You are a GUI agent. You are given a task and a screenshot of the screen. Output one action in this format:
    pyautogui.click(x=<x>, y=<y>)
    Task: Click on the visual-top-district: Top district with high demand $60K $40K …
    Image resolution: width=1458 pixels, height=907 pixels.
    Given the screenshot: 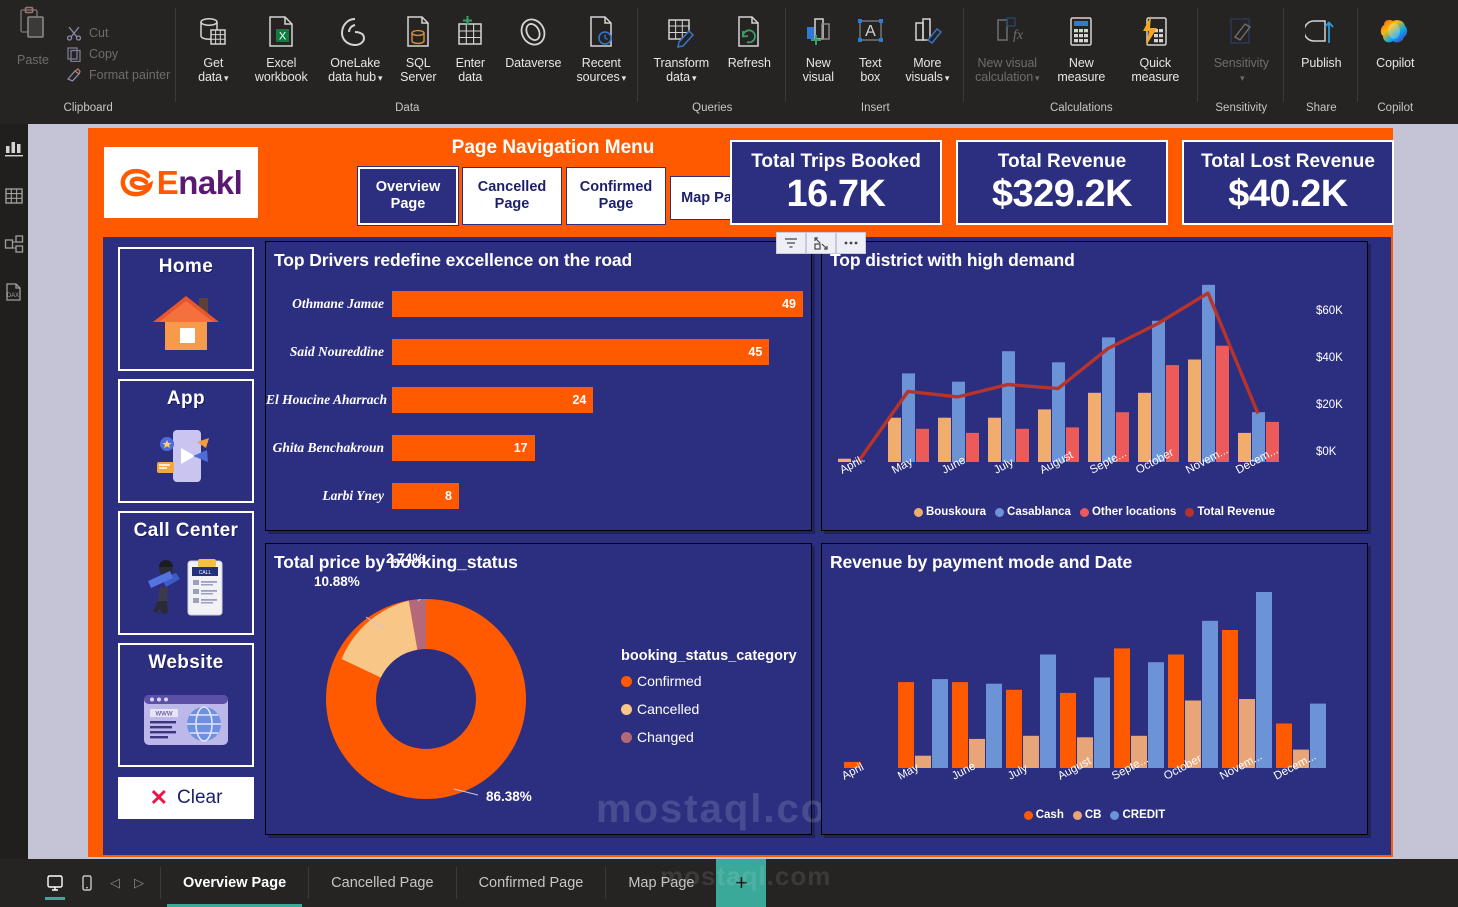 What is the action you would take?
    pyautogui.click(x=1094, y=386)
    